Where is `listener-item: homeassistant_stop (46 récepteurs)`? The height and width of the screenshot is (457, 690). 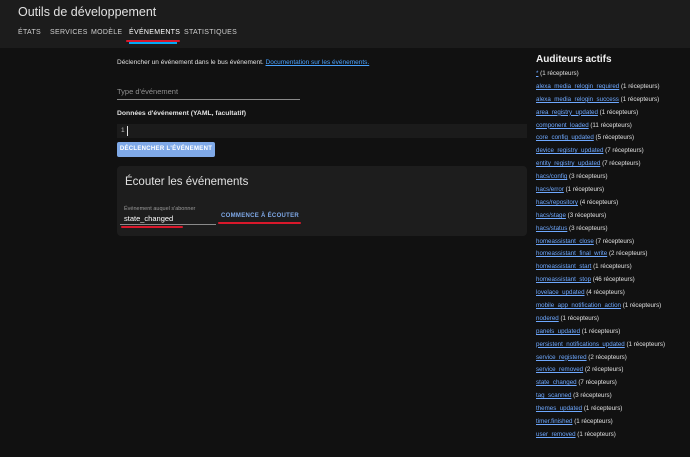
listener-item: homeassistant_stop (46 récepteurs) is located at coordinates (611, 280).